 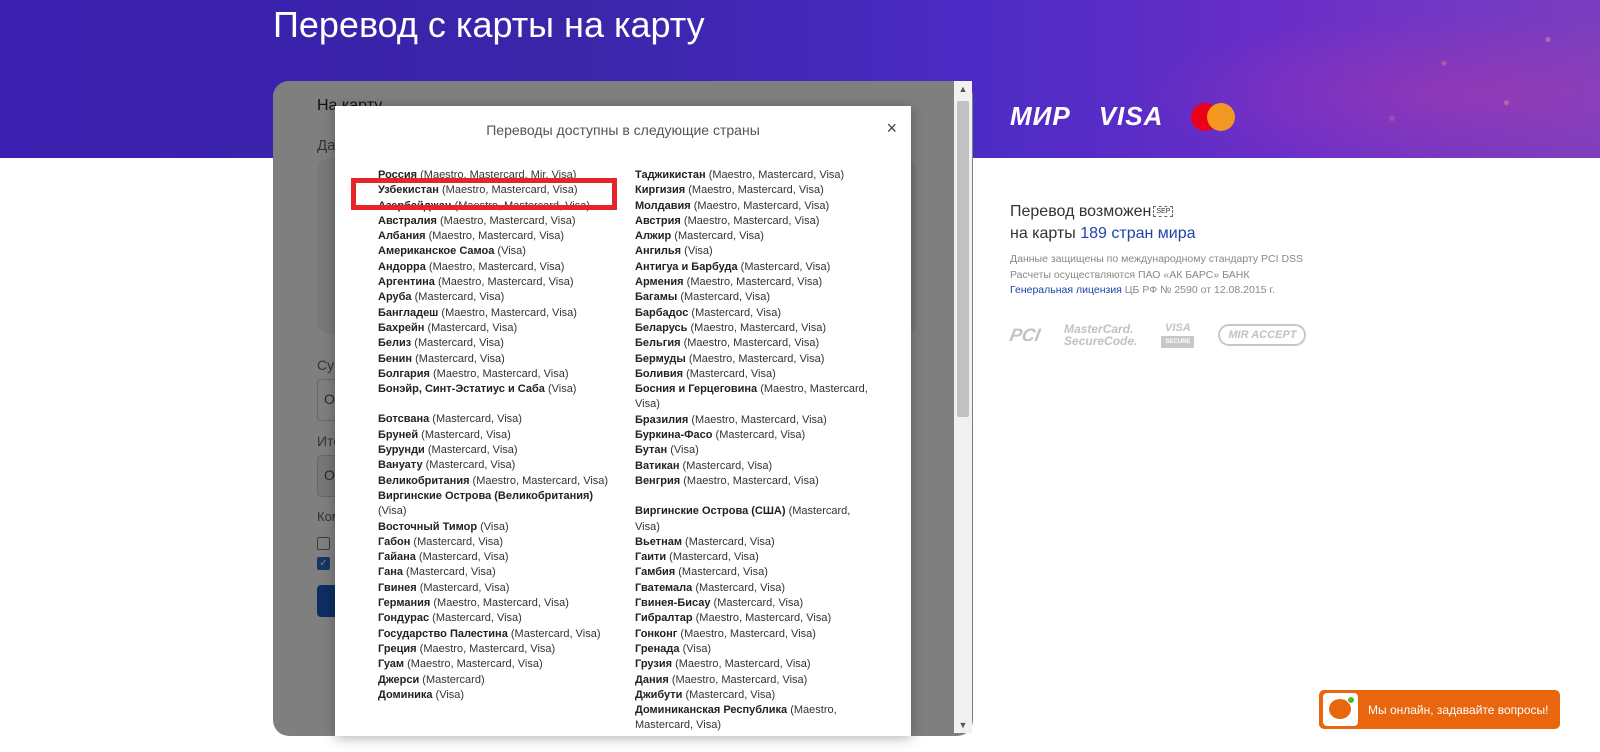 I want to click on country-item: Узбекистан (Maestro, Mastercard, Visa), so click(x=500, y=190).